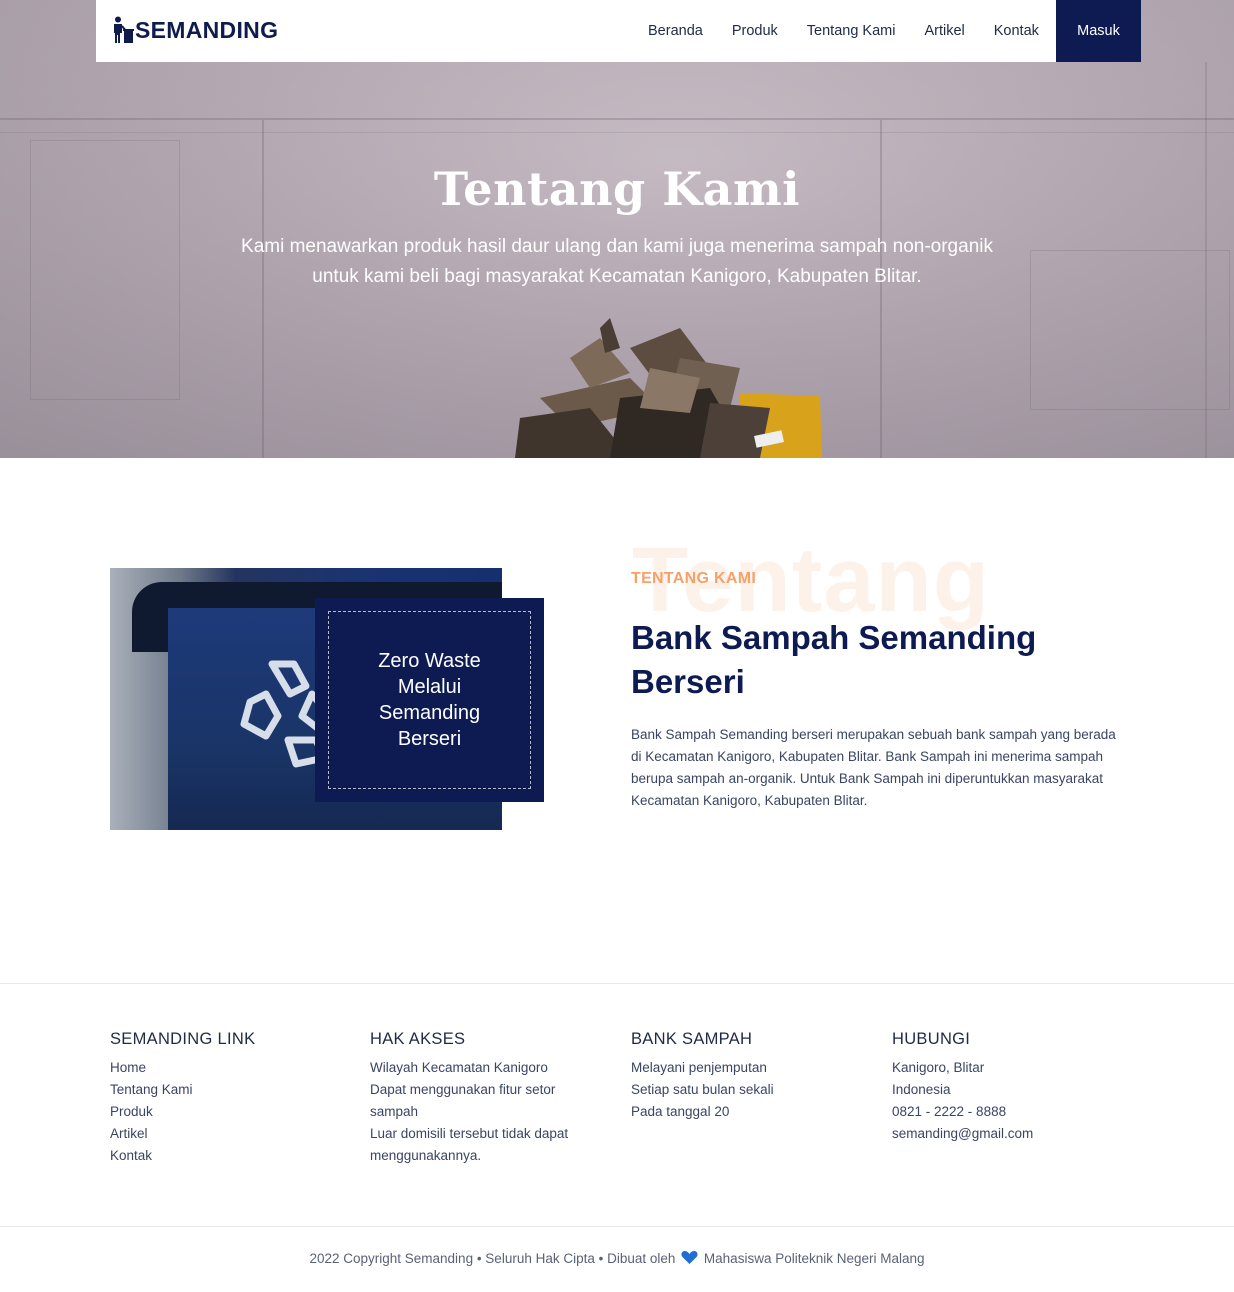 This screenshot has width=1234, height=1292. What do you see at coordinates (225, 1068) in the screenshot?
I see `footer-link-home: Home` at bounding box center [225, 1068].